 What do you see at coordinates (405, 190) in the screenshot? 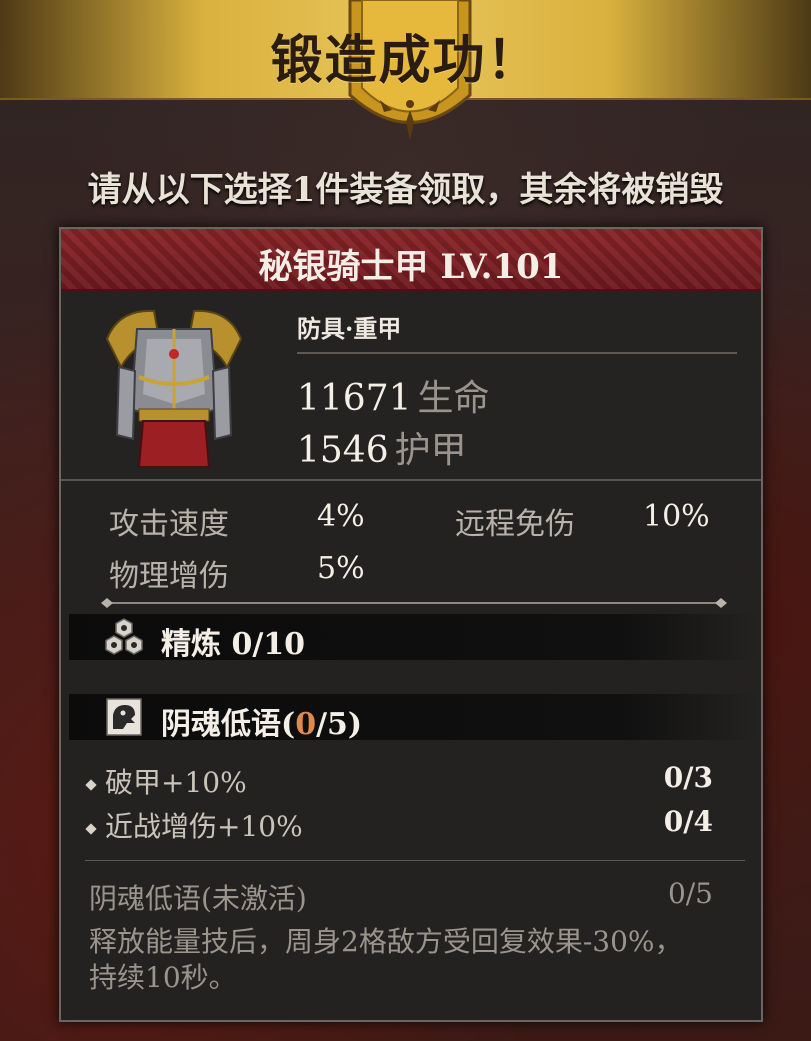
I see `instruction-text: 请从以下选择1件装备领取，其余将被销毁` at bounding box center [405, 190].